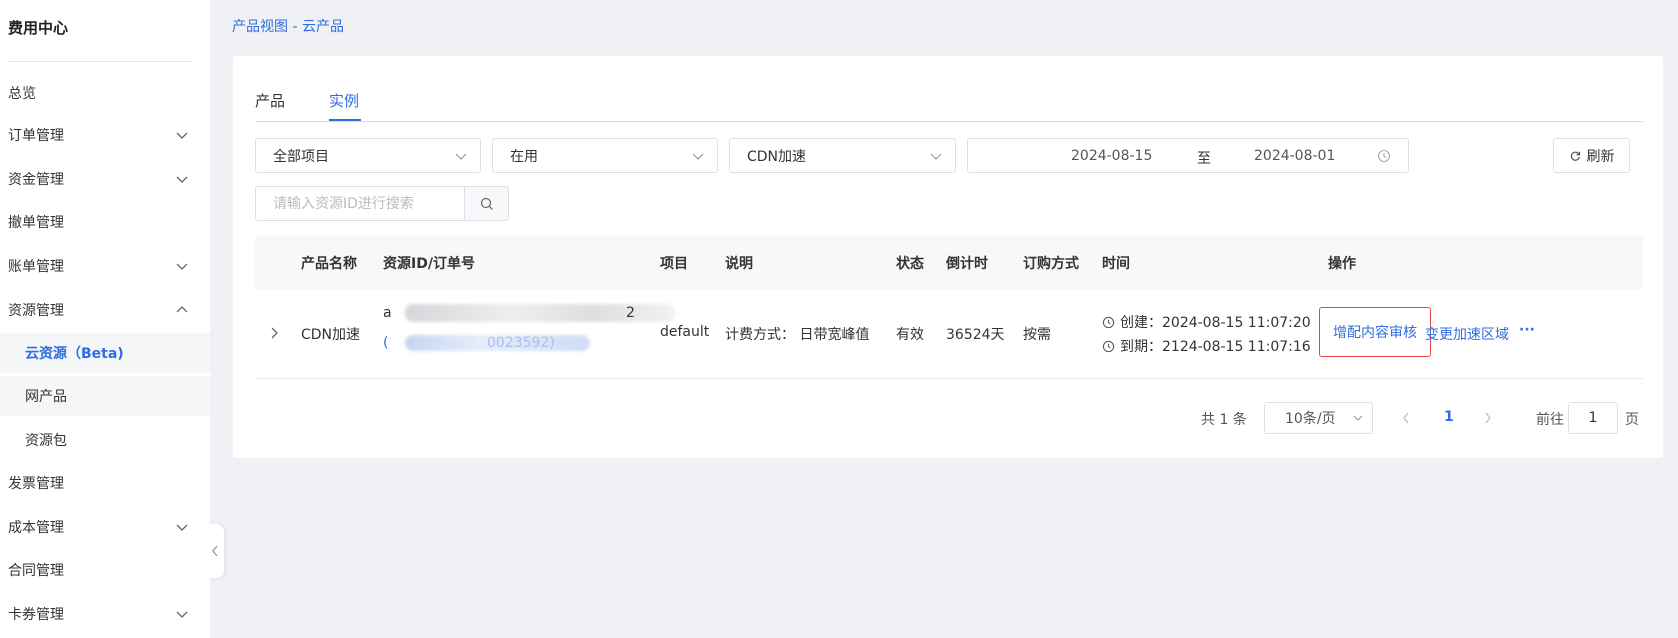  What do you see at coordinates (1406, 418) in the screenshot?
I see `prev-page-icon` at bounding box center [1406, 418].